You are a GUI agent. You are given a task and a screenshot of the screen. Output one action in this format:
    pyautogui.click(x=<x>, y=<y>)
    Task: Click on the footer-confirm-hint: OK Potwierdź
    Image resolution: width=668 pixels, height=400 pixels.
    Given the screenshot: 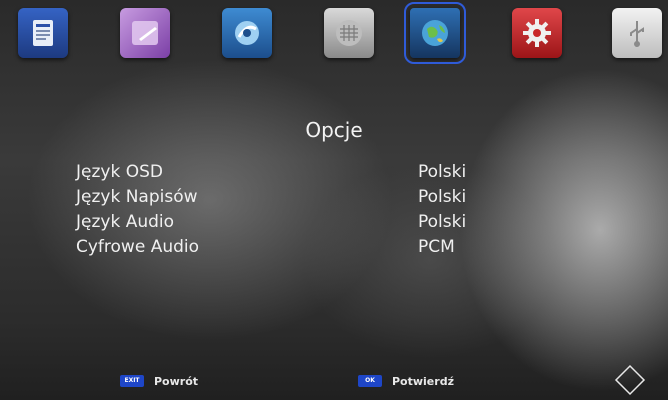 What is the action you would take?
    pyautogui.click(x=406, y=381)
    